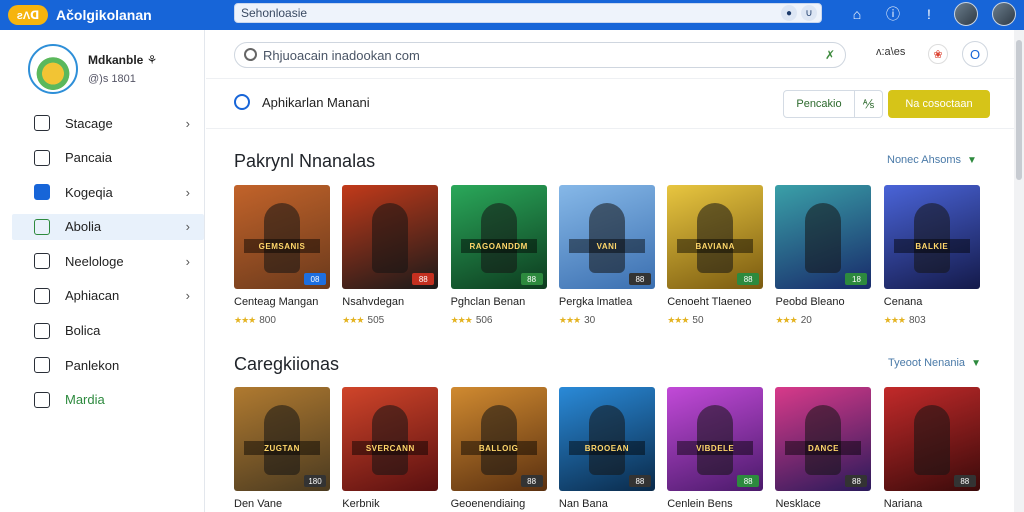  What do you see at coordinates (528, 13) in the screenshot?
I see `top-search-input: Sehonloasie ● ∪` at bounding box center [528, 13].